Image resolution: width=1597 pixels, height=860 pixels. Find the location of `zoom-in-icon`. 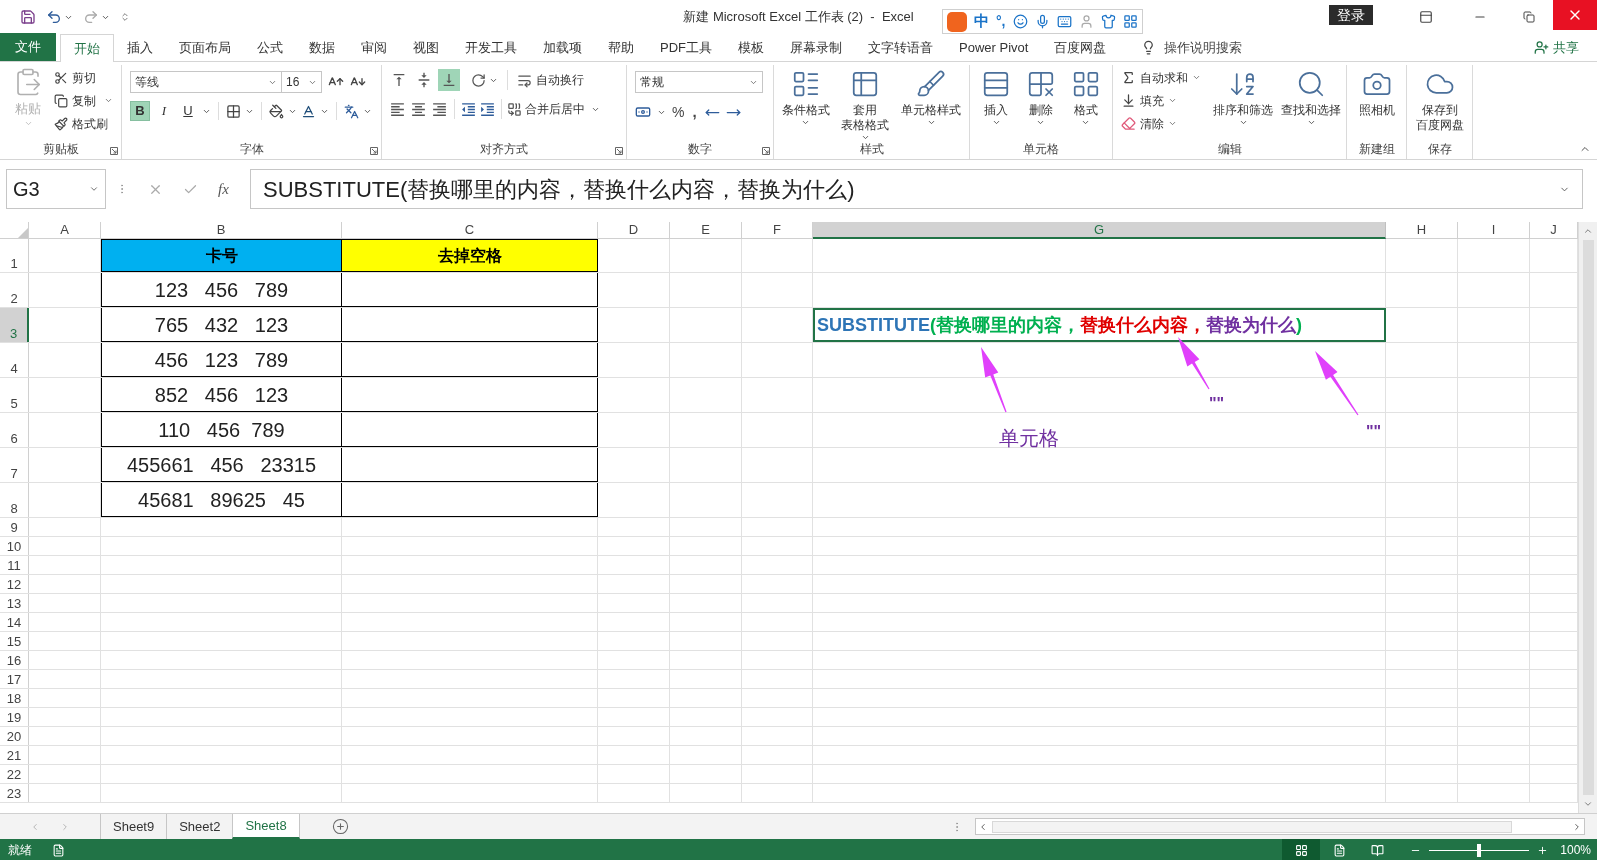

zoom-in-icon is located at coordinates (1543, 850).